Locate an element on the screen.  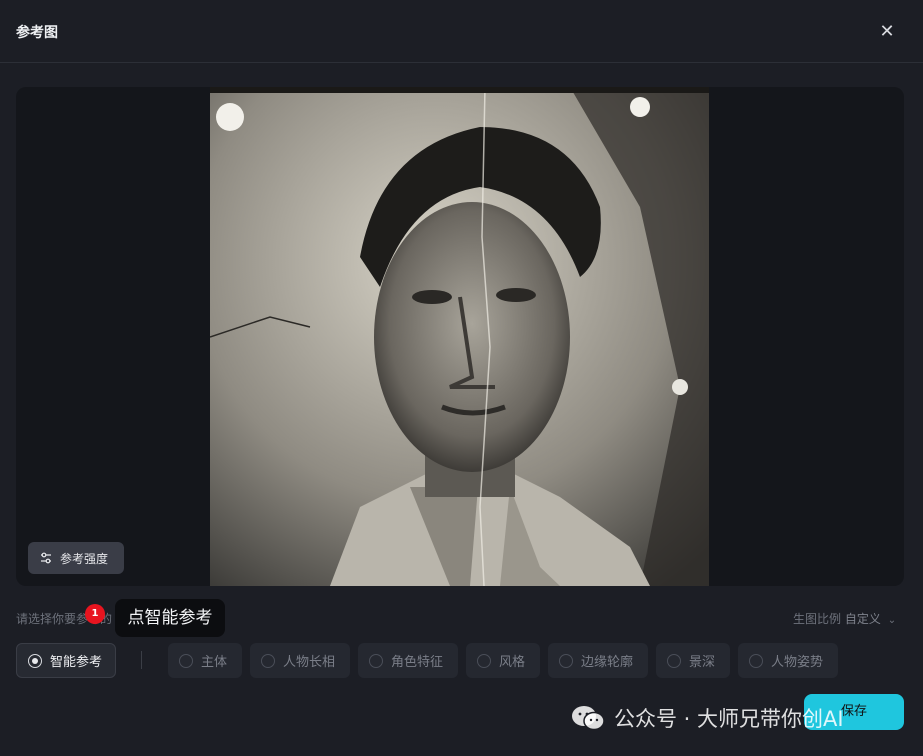
aspect-ratio-selector: 生图比例 自定义 ⌄ is located at coordinates (844, 618).